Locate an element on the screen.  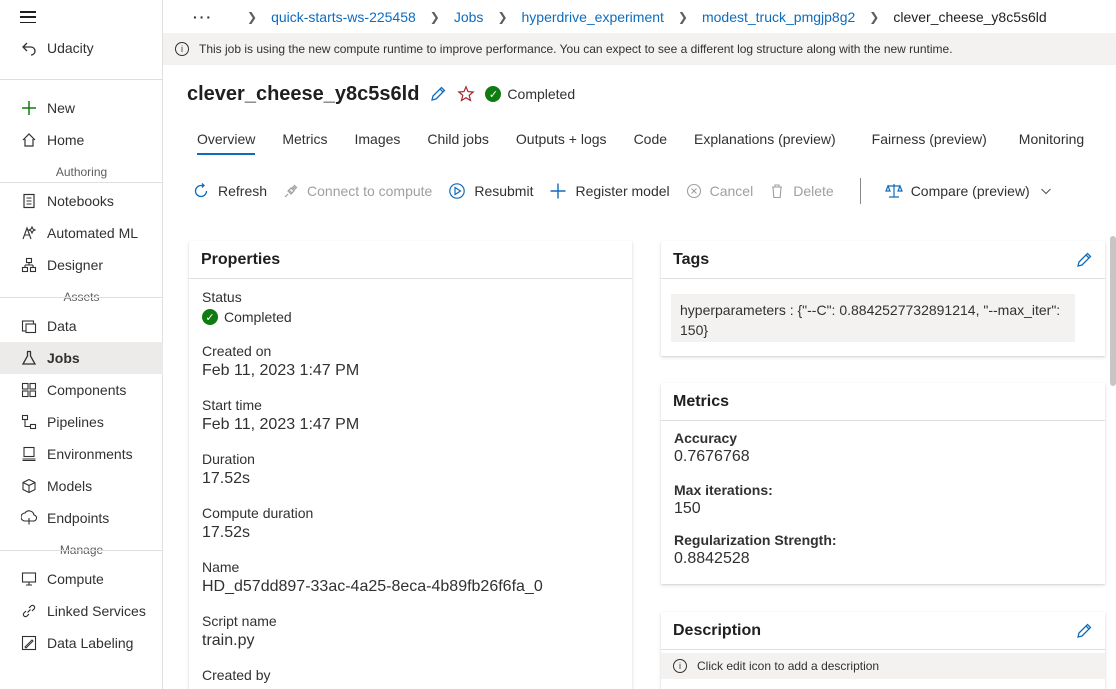
sidebar-item-label: Home is located at coordinates (66, 140).